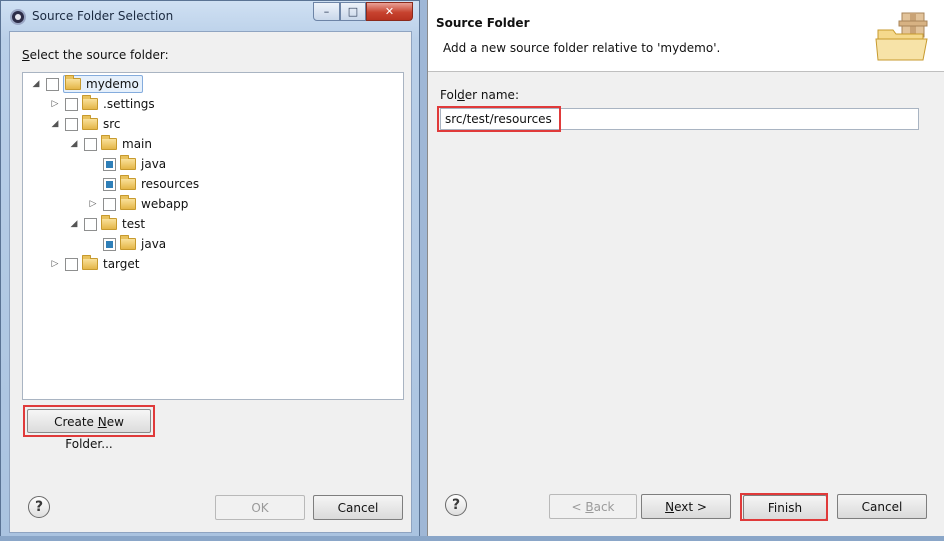 Image resolution: width=944 pixels, height=541 pixels. I want to click on mnemonic-s: S, so click(26, 55).